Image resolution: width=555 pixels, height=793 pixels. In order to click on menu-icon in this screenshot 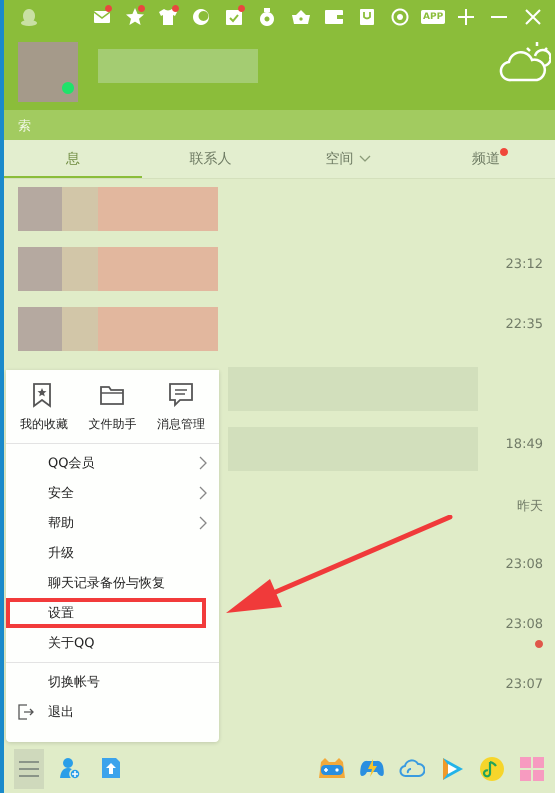, I will do `click(29, 769)`.